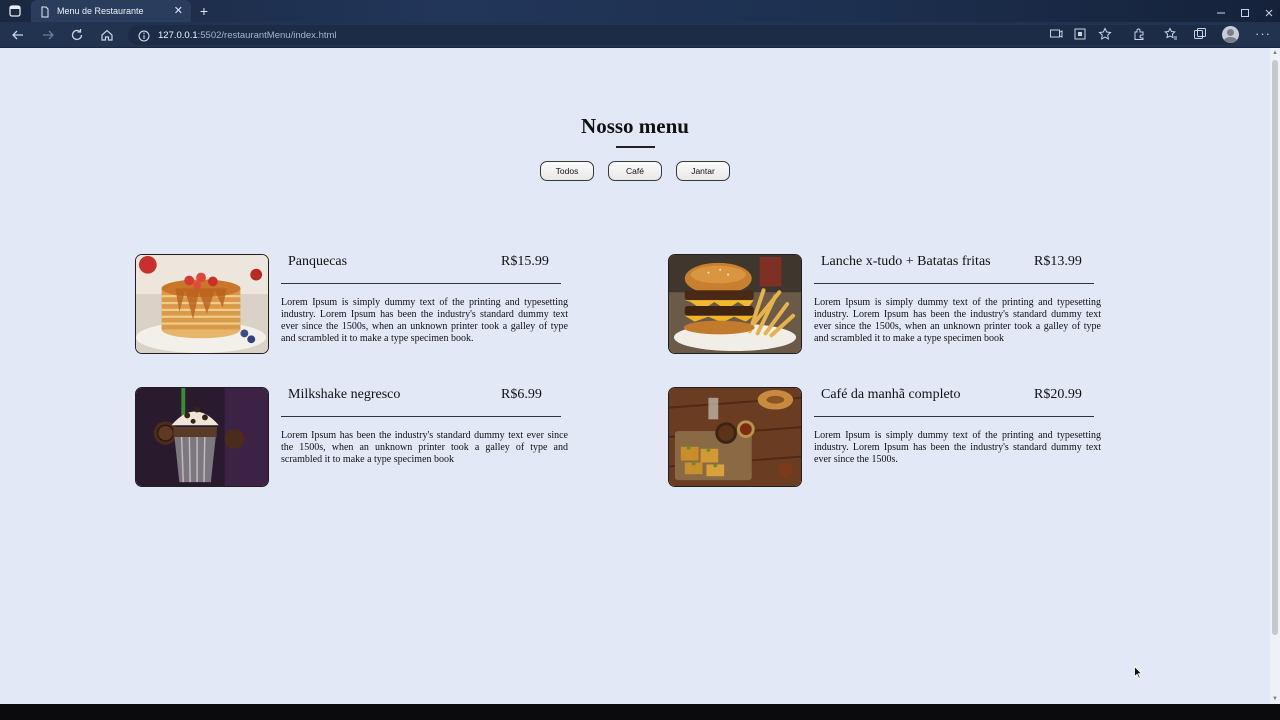 The width and height of the screenshot is (1280, 720). Describe the element at coordinates (202, 304) in the screenshot. I see `pancakes-photo` at that location.